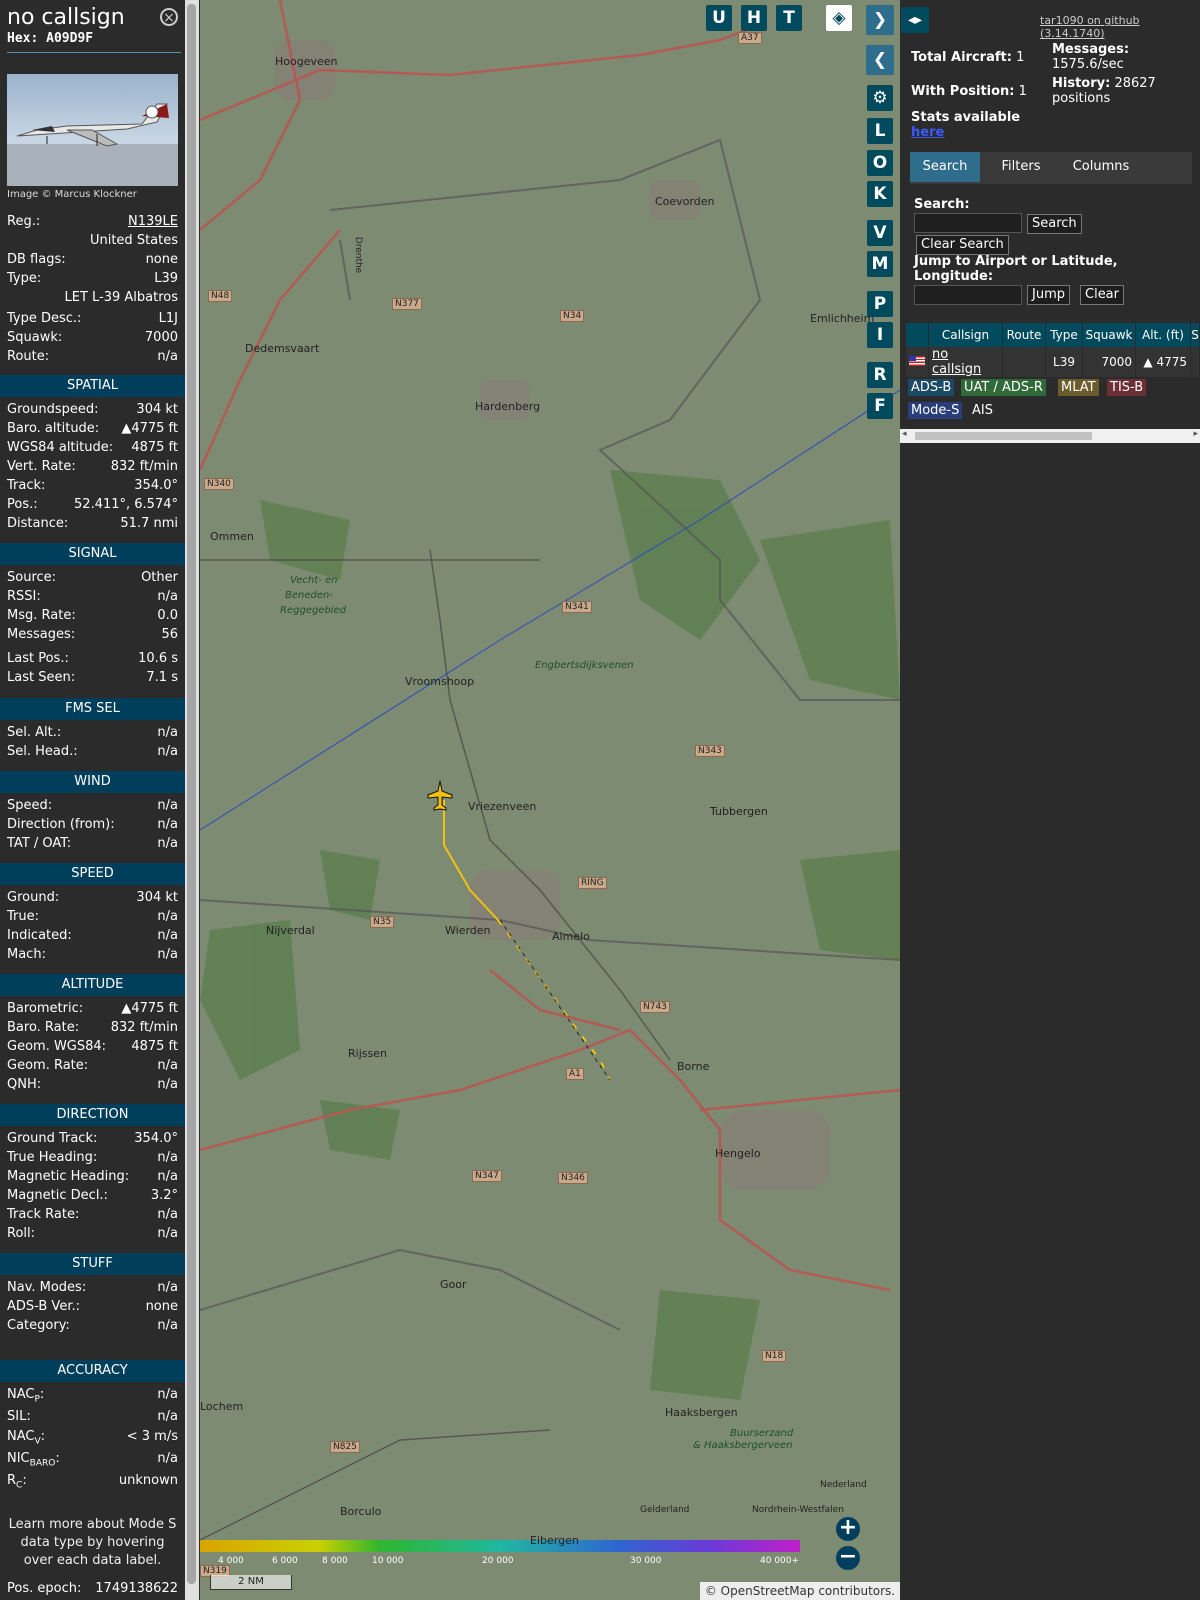  I want to click on map-button-t: T, so click(789, 18).